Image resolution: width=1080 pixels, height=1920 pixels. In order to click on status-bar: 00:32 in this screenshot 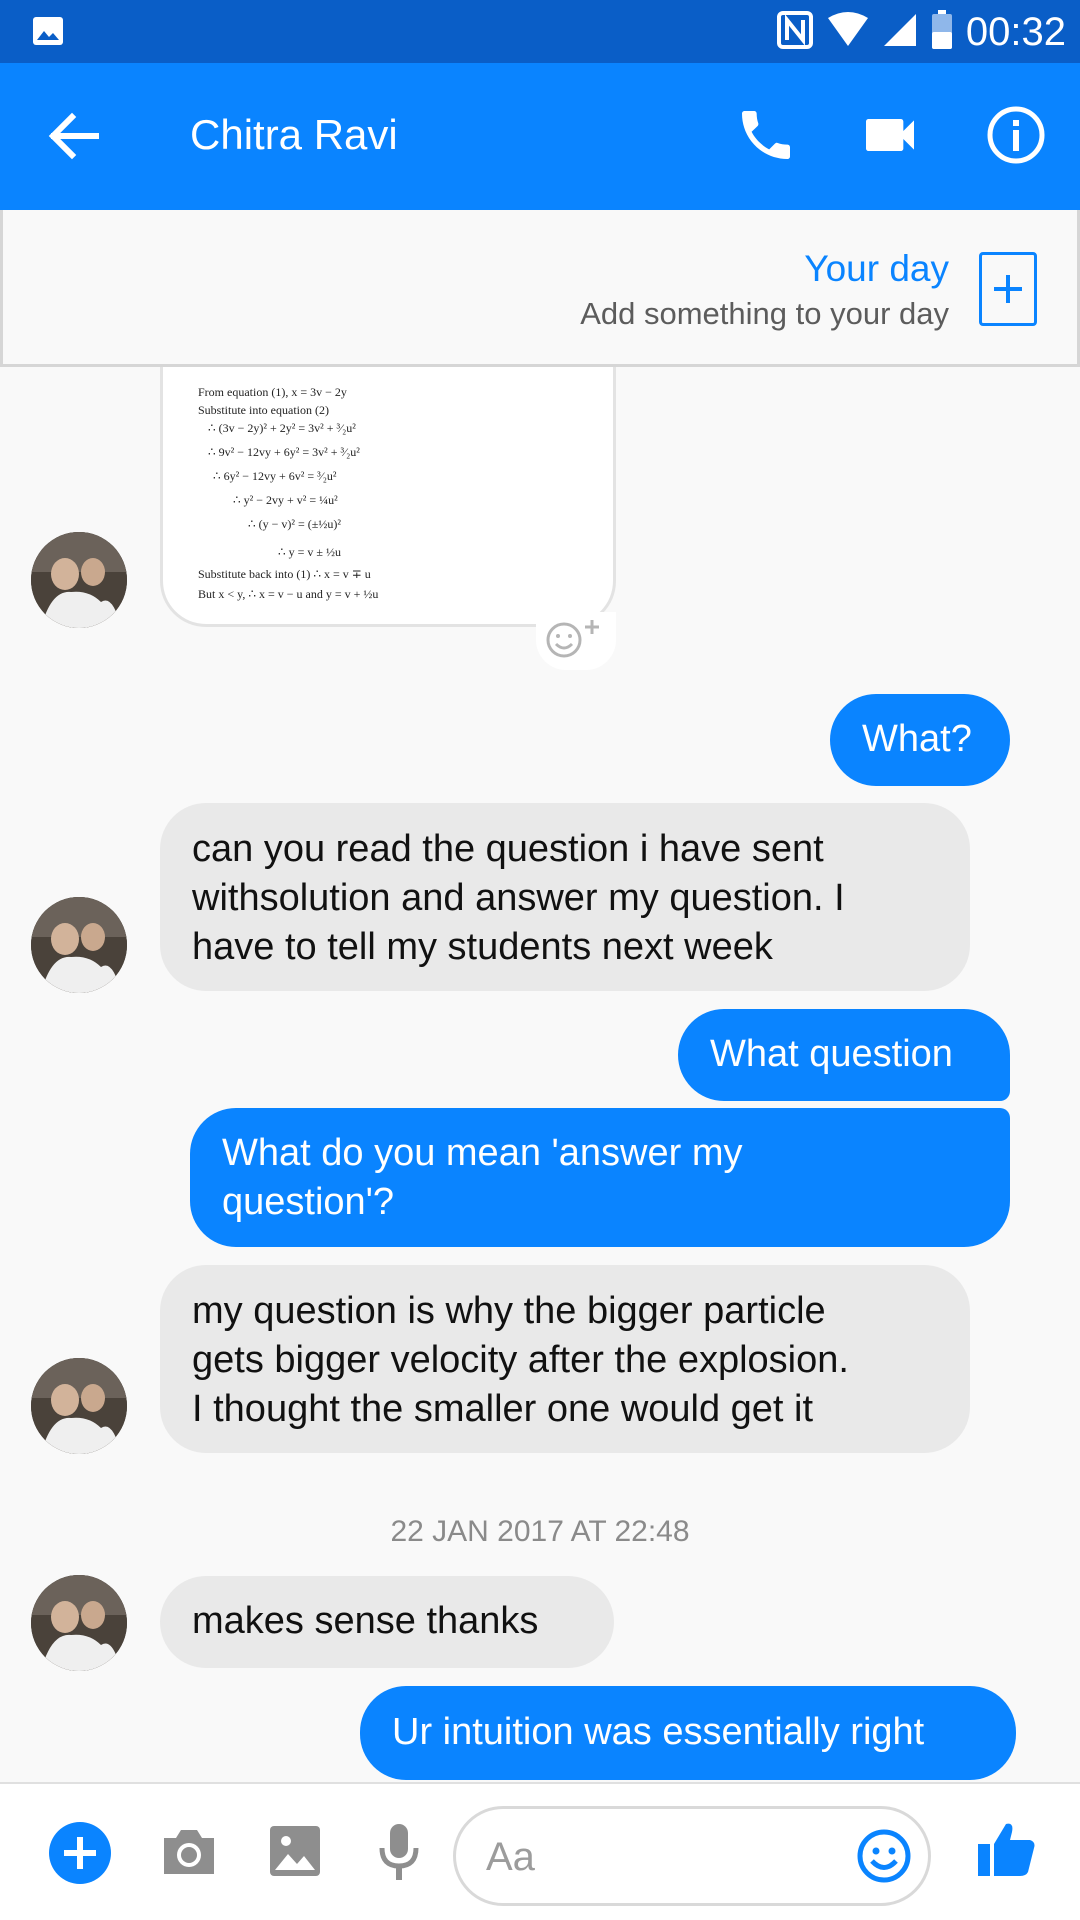, I will do `click(540, 31)`.